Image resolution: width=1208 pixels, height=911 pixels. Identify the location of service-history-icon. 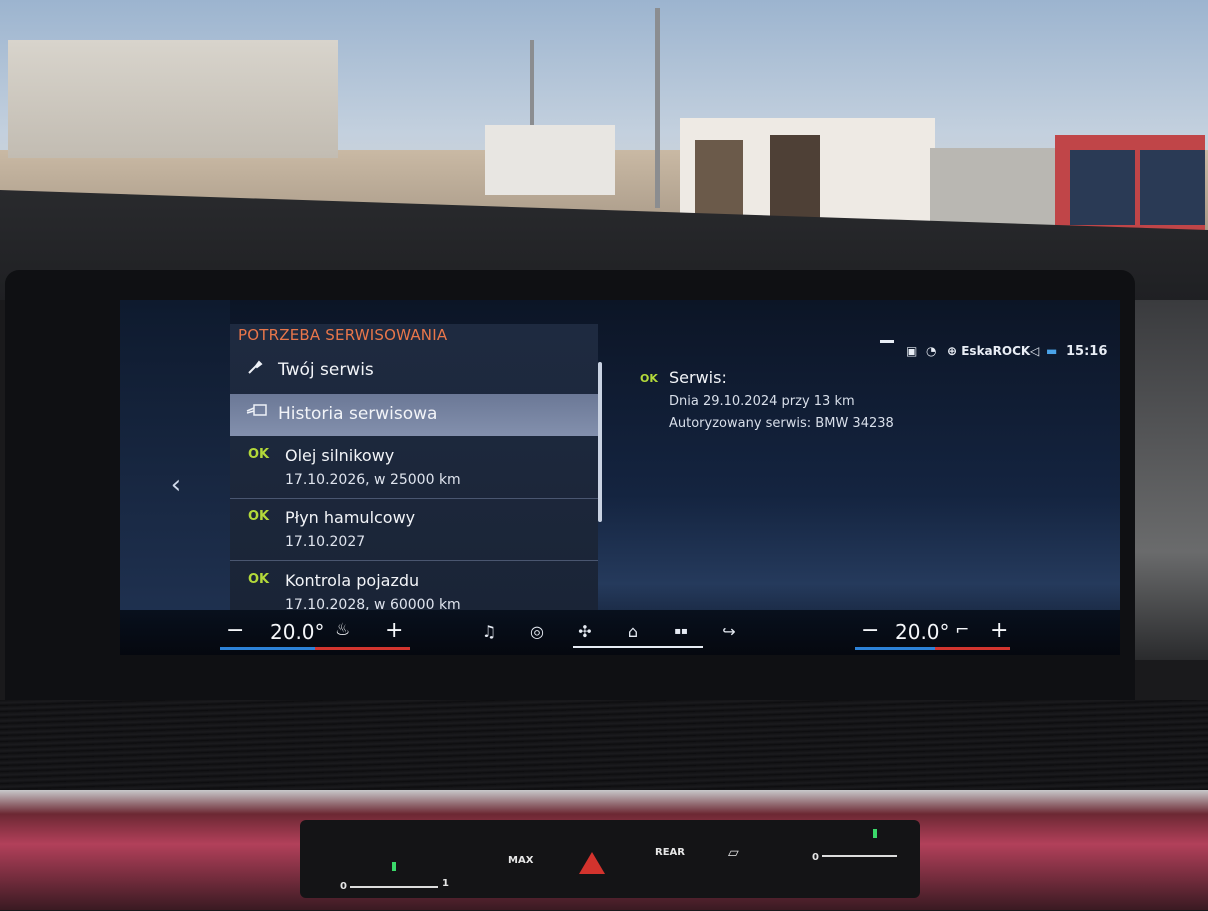
(257, 412).